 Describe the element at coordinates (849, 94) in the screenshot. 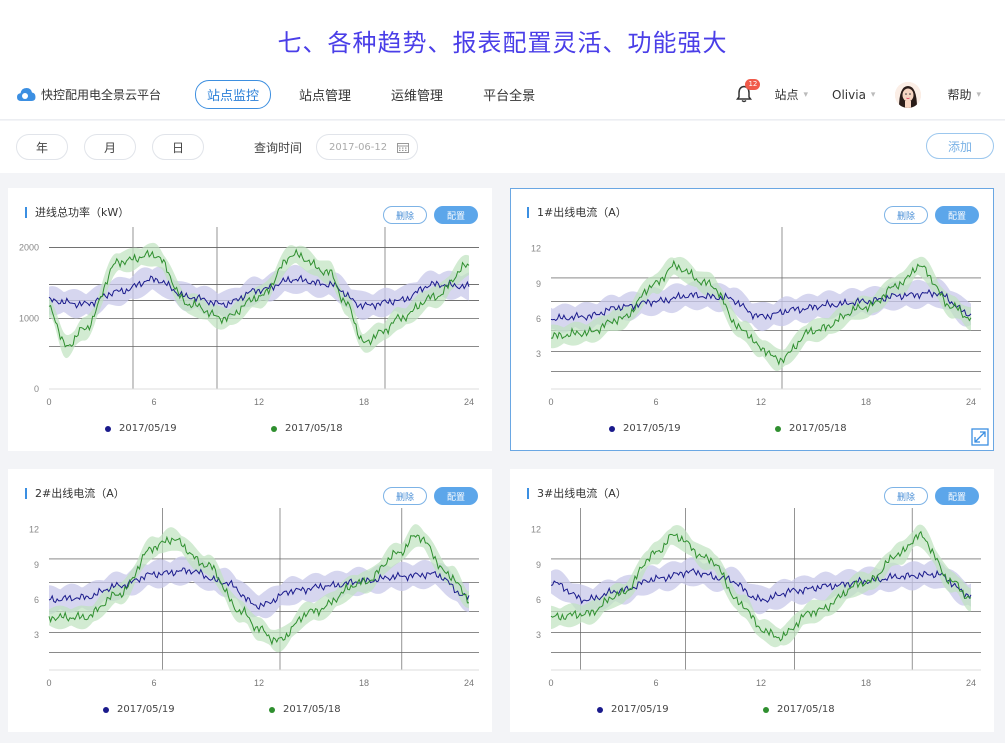

I see `user-name: Olivia` at that location.